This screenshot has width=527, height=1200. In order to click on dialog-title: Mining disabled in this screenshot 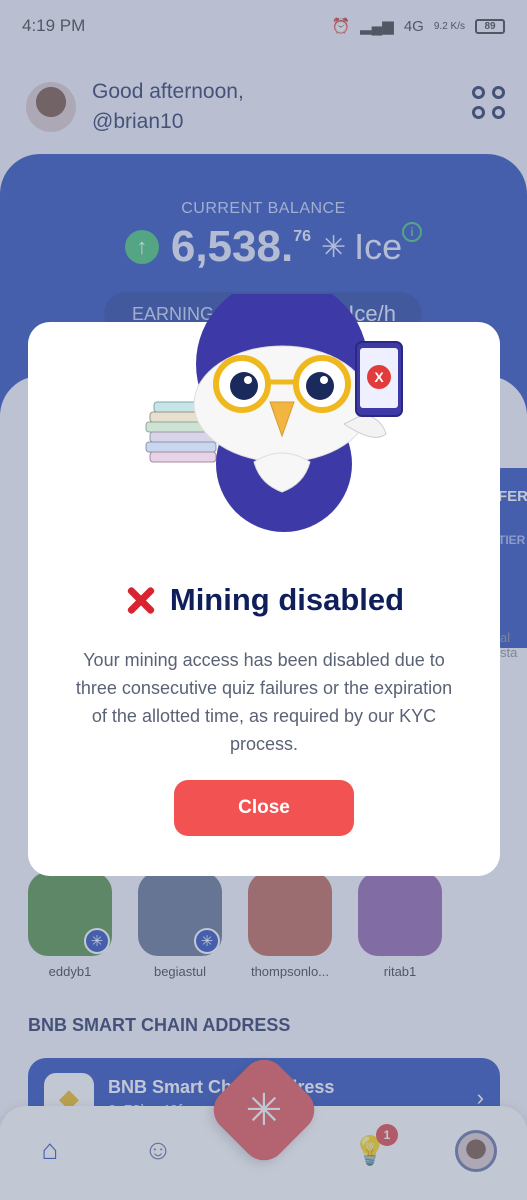, I will do `click(264, 600)`.